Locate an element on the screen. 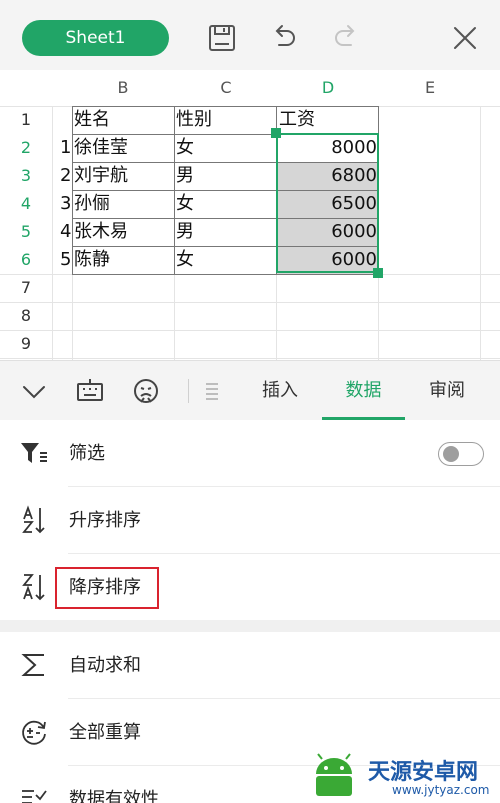  toggle-knob is located at coordinates (451, 454).